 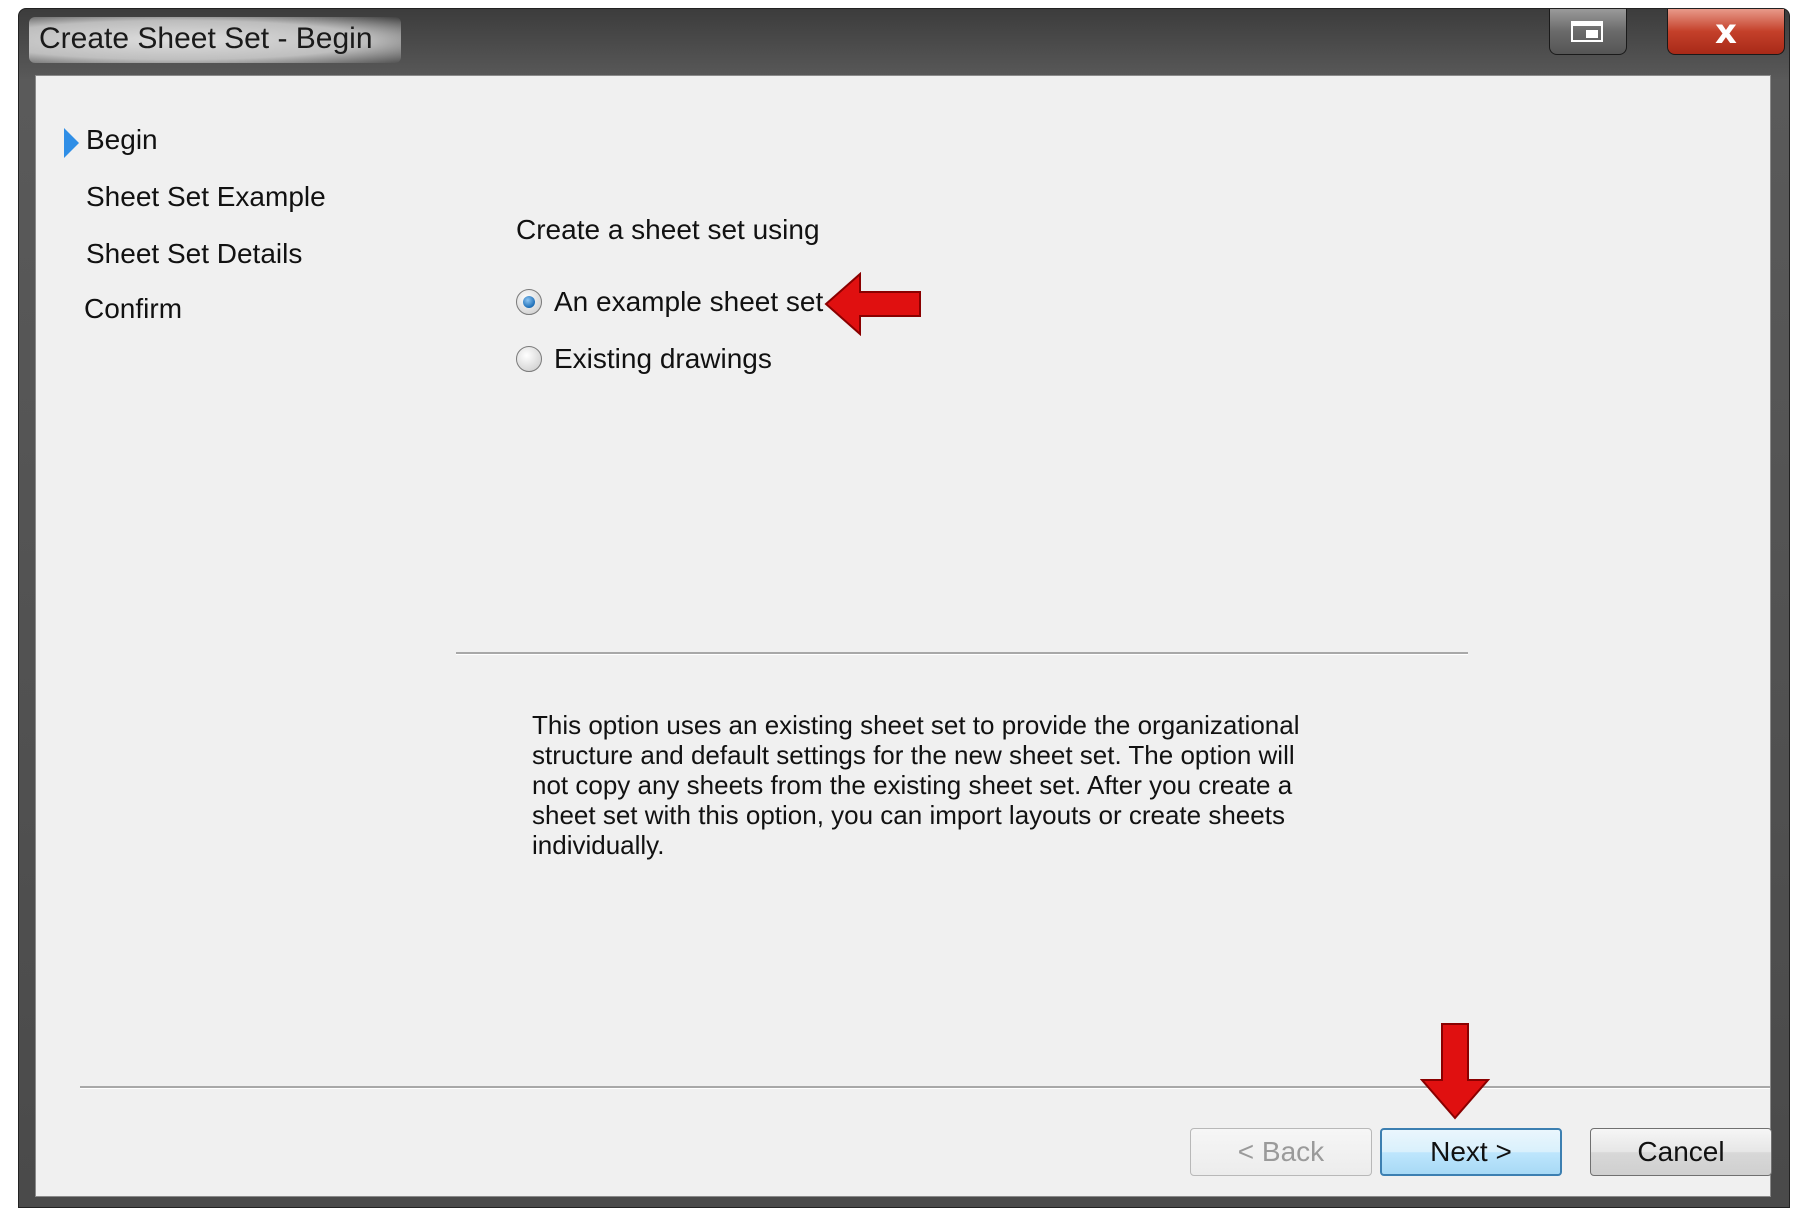 What do you see at coordinates (668, 229) in the screenshot?
I see `option-prompt: Create a sheet set using` at bounding box center [668, 229].